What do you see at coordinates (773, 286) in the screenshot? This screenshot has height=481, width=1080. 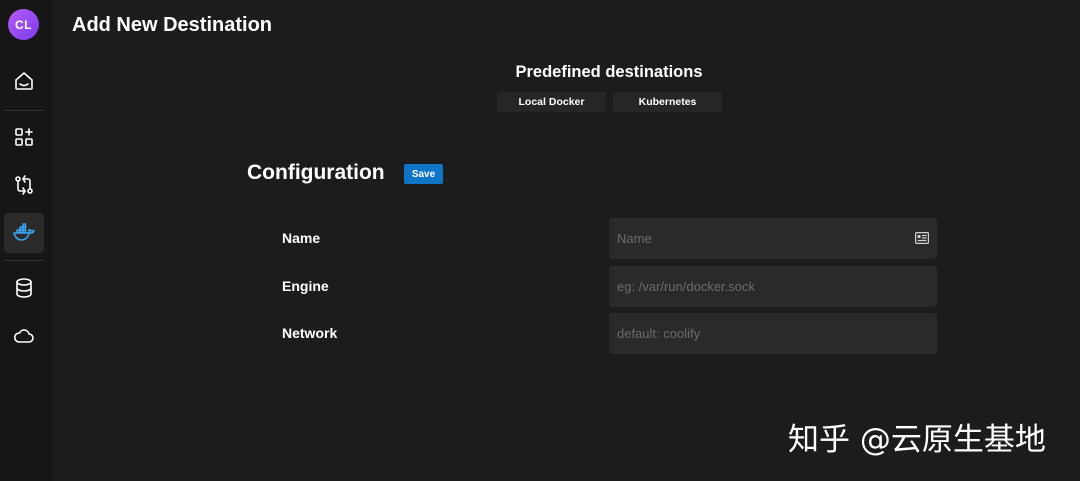 I see `engine-input` at bounding box center [773, 286].